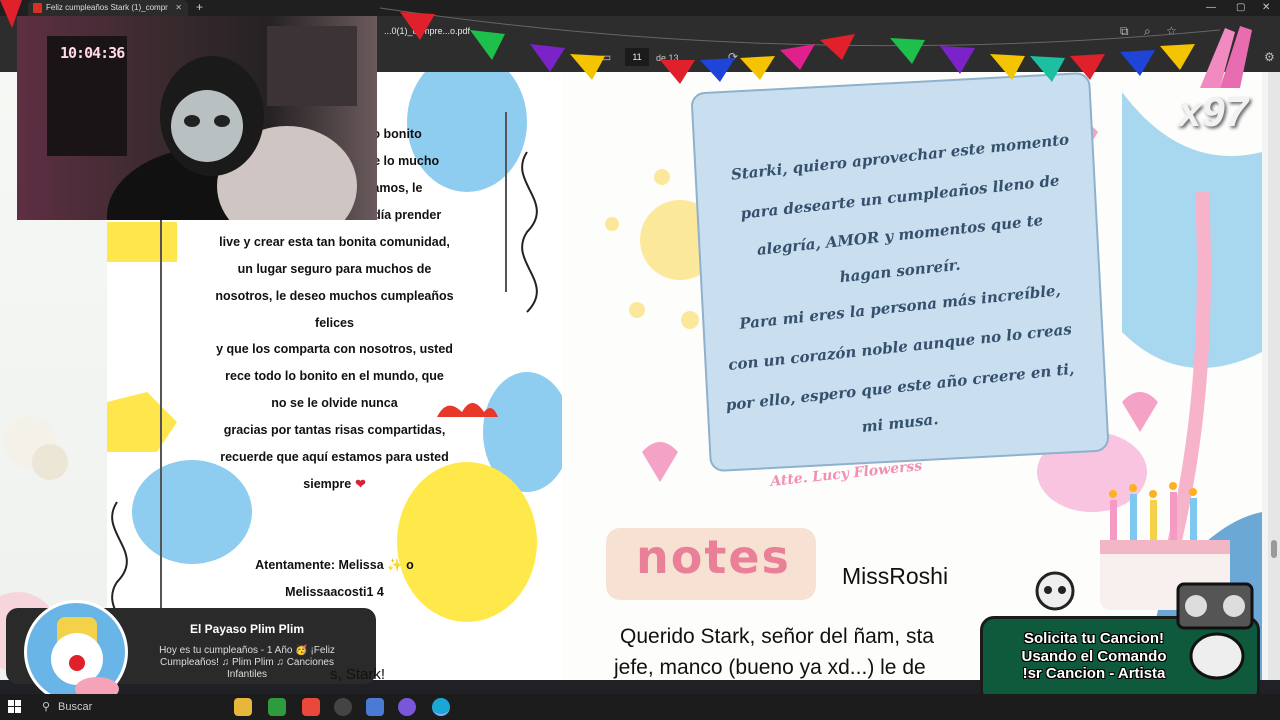  What do you see at coordinates (243, 707) in the screenshot?
I see `file-explorer-icon` at bounding box center [243, 707].